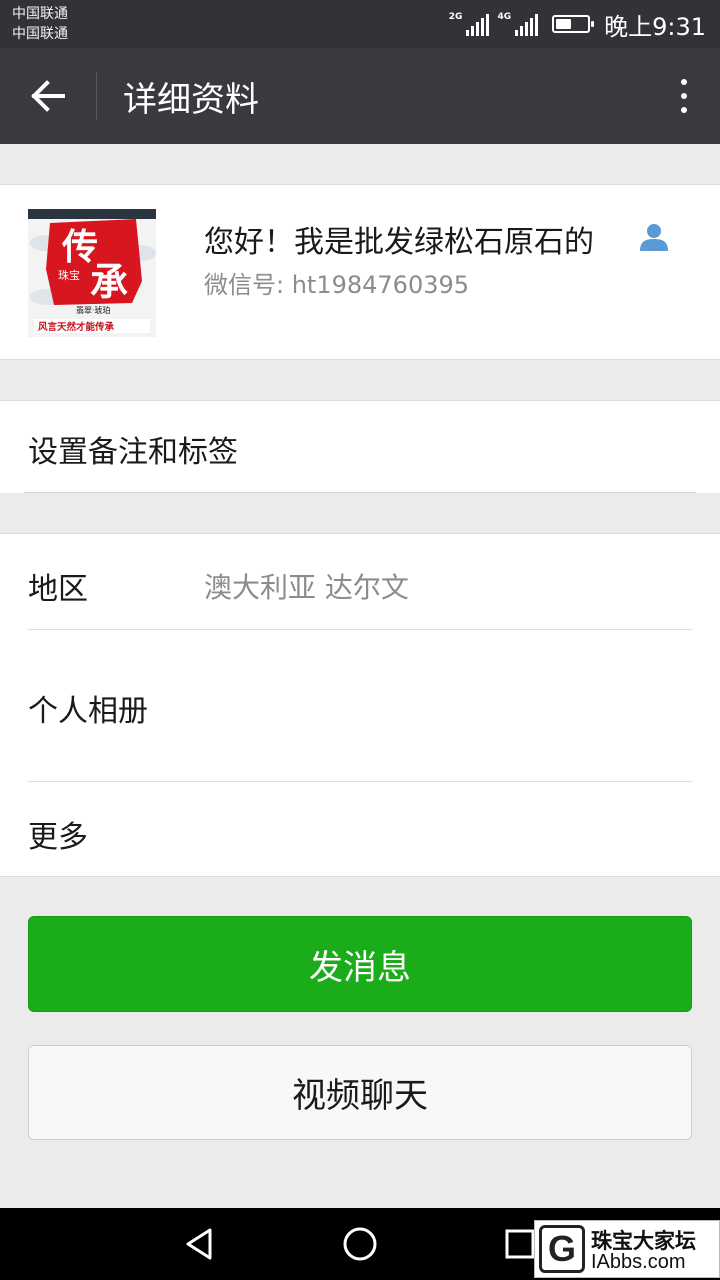 This screenshot has width=720, height=1280. I want to click on album-row: 个人相册, so click(360, 705).